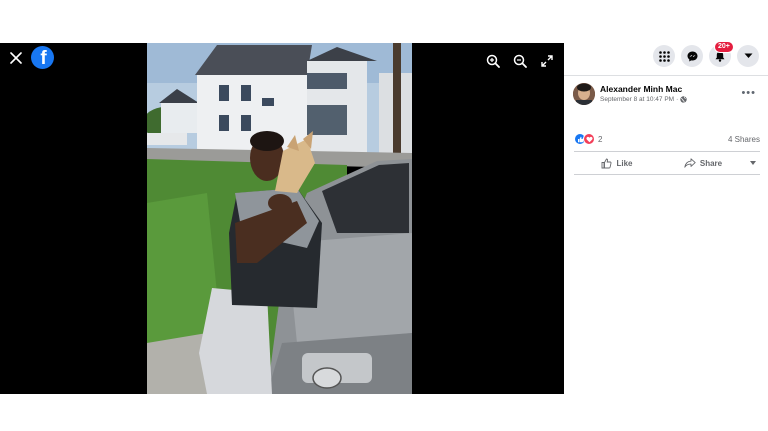  Describe the element at coordinates (42, 57) in the screenshot. I see `facebook-logo: f` at that location.